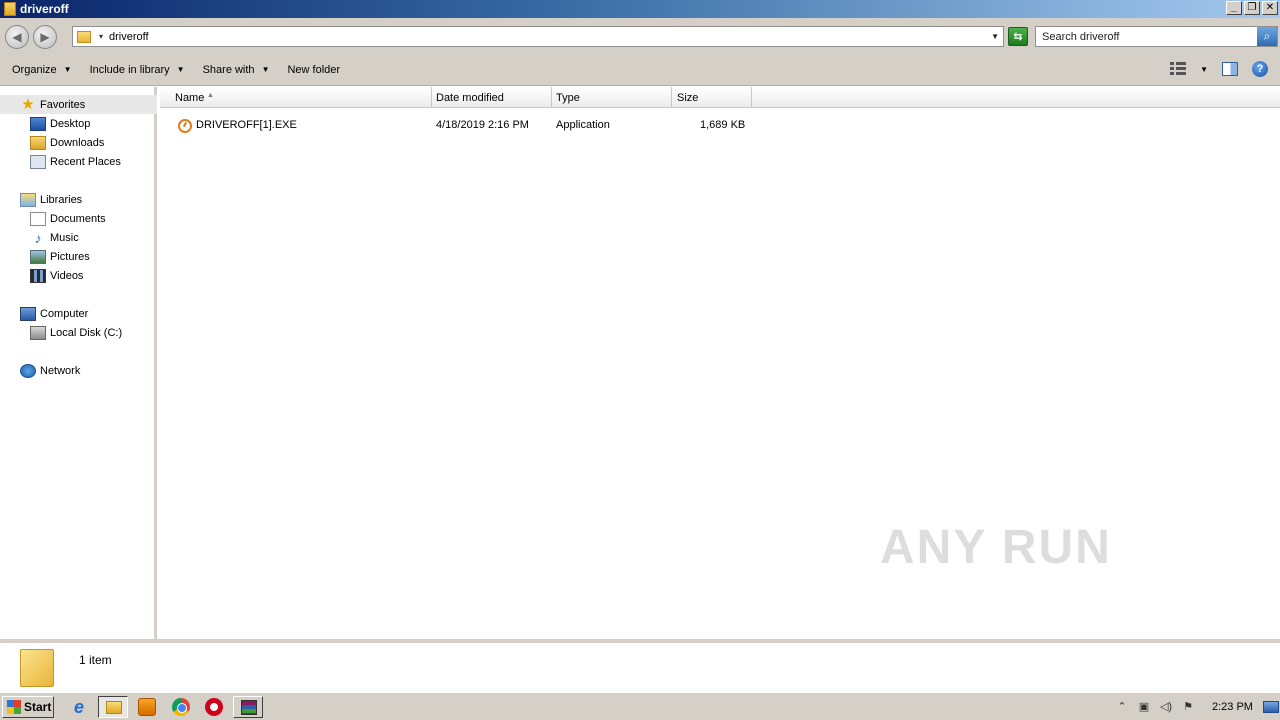 The height and width of the screenshot is (720, 1280). What do you see at coordinates (17, 37) in the screenshot?
I see `back-button: ◀` at bounding box center [17, 37].